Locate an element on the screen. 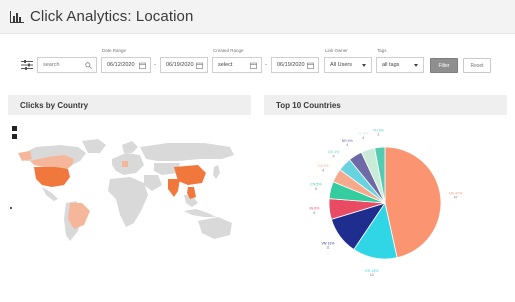 This screenshot has height=302, width=515. date-range-start: 06/12/2020 is located at coordinates (126, 65).